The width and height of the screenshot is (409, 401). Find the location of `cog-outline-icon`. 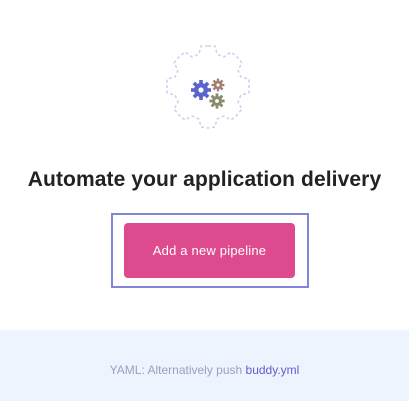

cog-outline-icon is located at coordinates (208, 87).